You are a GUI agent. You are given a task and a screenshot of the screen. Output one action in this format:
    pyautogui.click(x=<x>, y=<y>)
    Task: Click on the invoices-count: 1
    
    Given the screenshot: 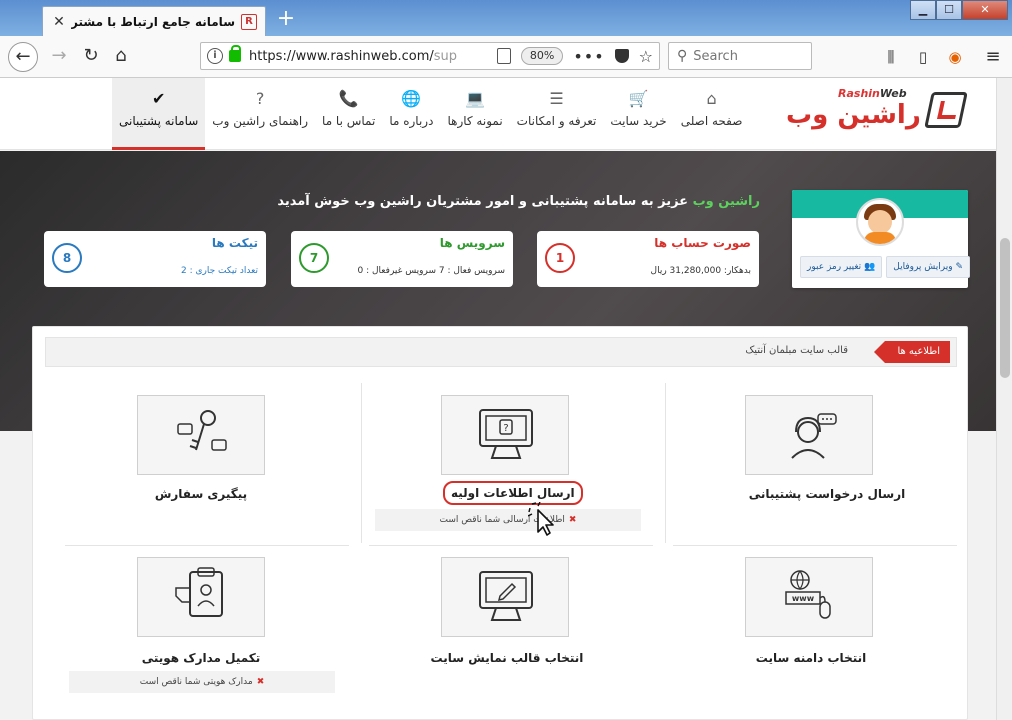 What is the action you would take?
    pyautogui.click(x=560, y=258)
    